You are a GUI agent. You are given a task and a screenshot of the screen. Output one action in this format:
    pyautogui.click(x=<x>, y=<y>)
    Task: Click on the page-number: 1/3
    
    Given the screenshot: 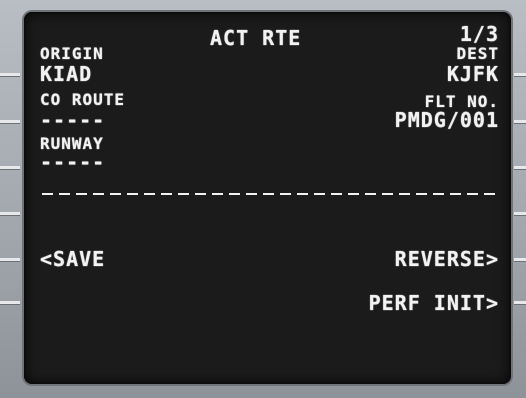 What is the action you would take?
    pyautogui.click(x=479, y=34)
    